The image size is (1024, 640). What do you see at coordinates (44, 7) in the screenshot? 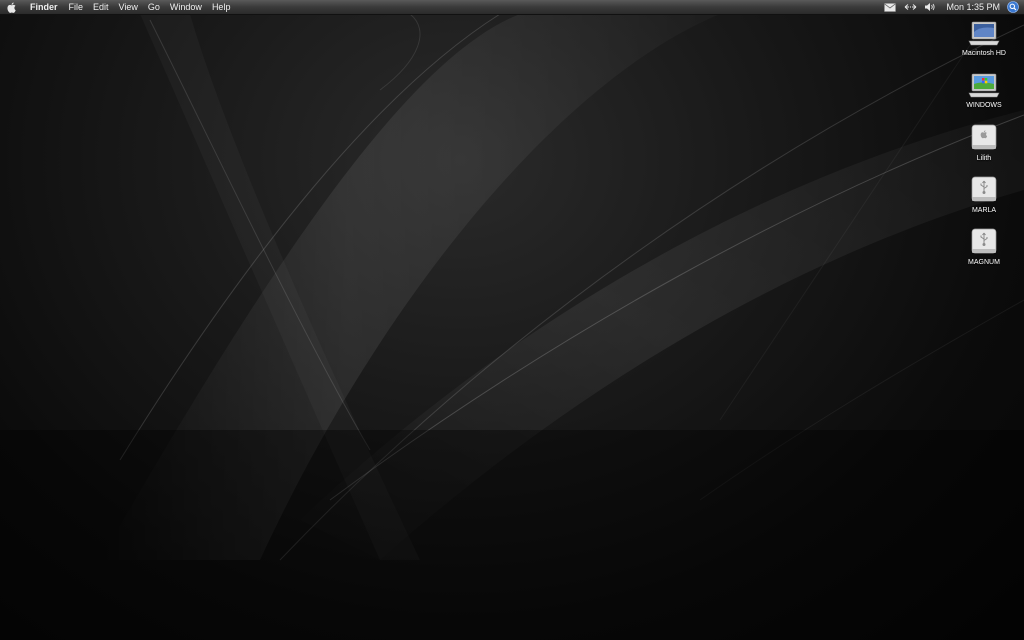
I see `menu-finder: Finder` at bounding box center [44, 7].